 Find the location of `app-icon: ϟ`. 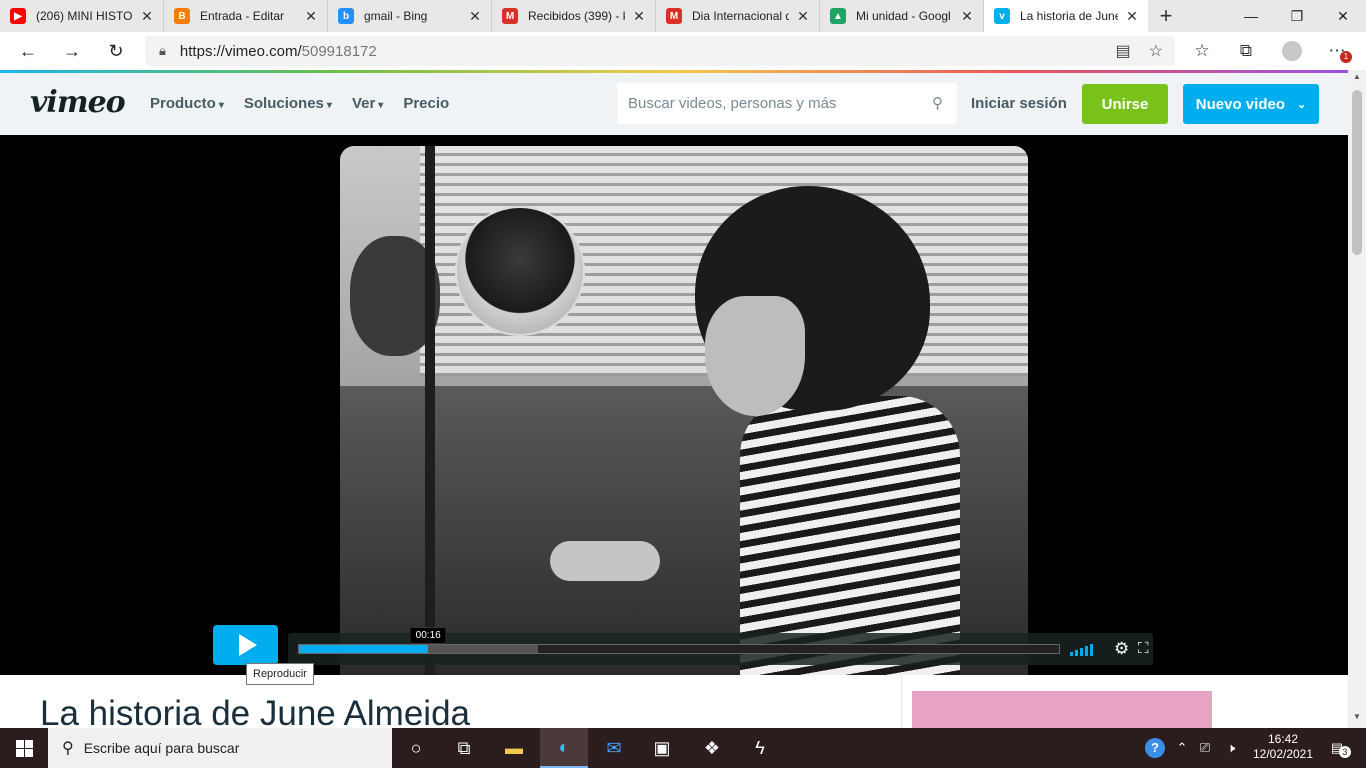

app-icon: ϟ is located at coordinates (760, 748).